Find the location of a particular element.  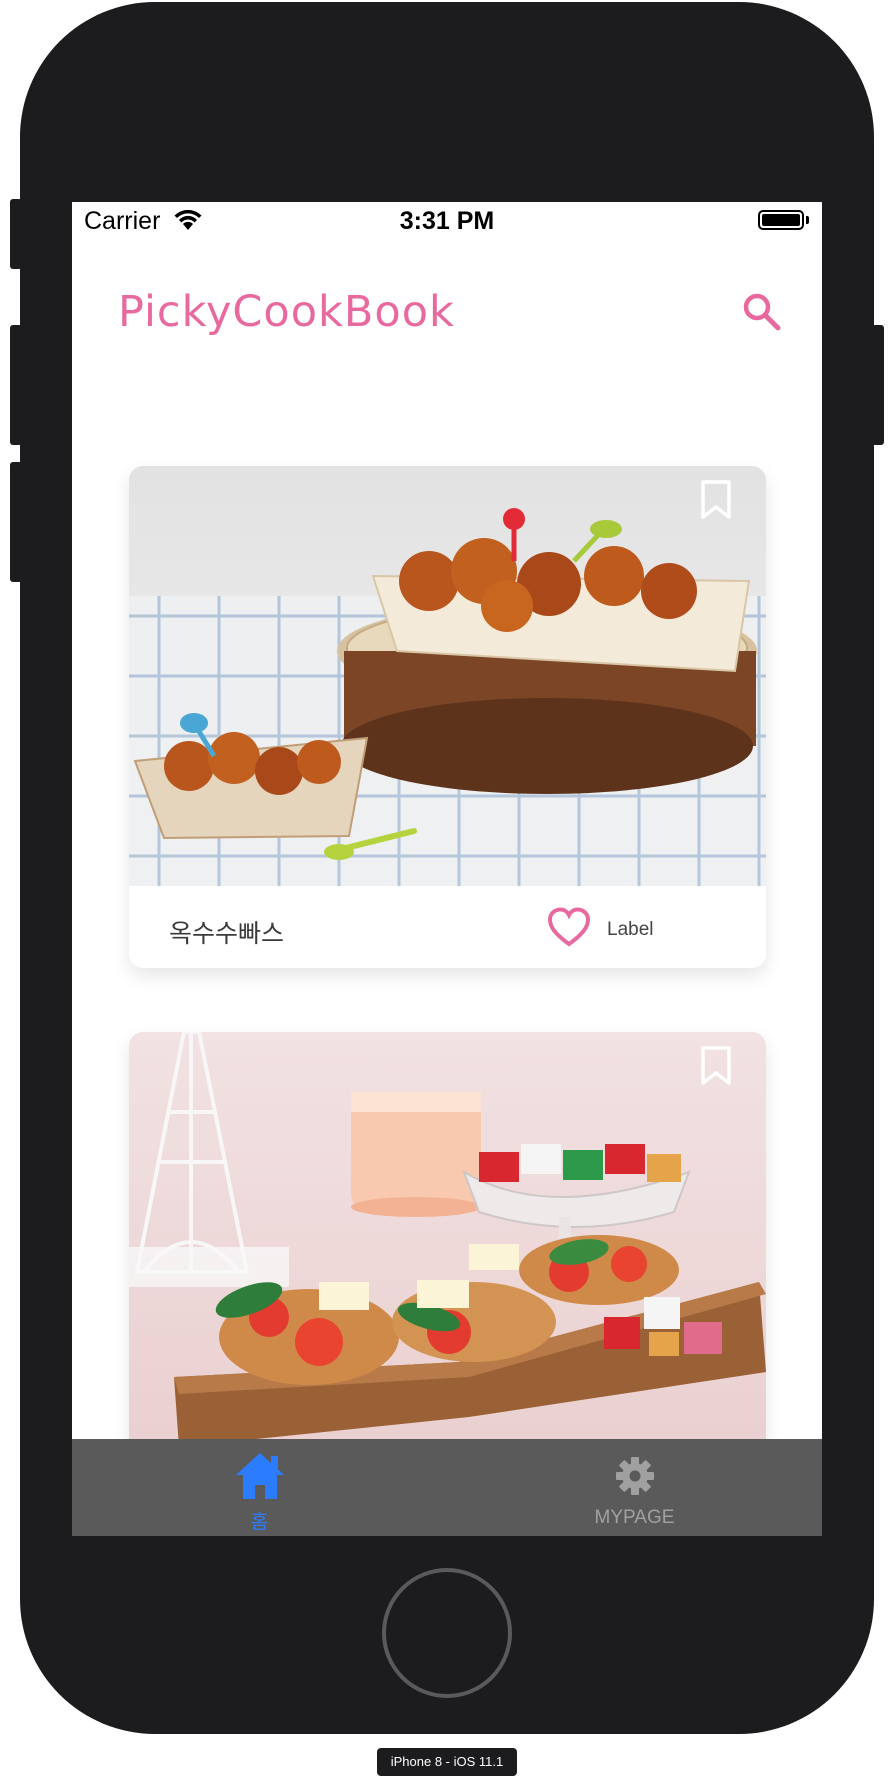

heart-icon is located at coordinates (569, 927).